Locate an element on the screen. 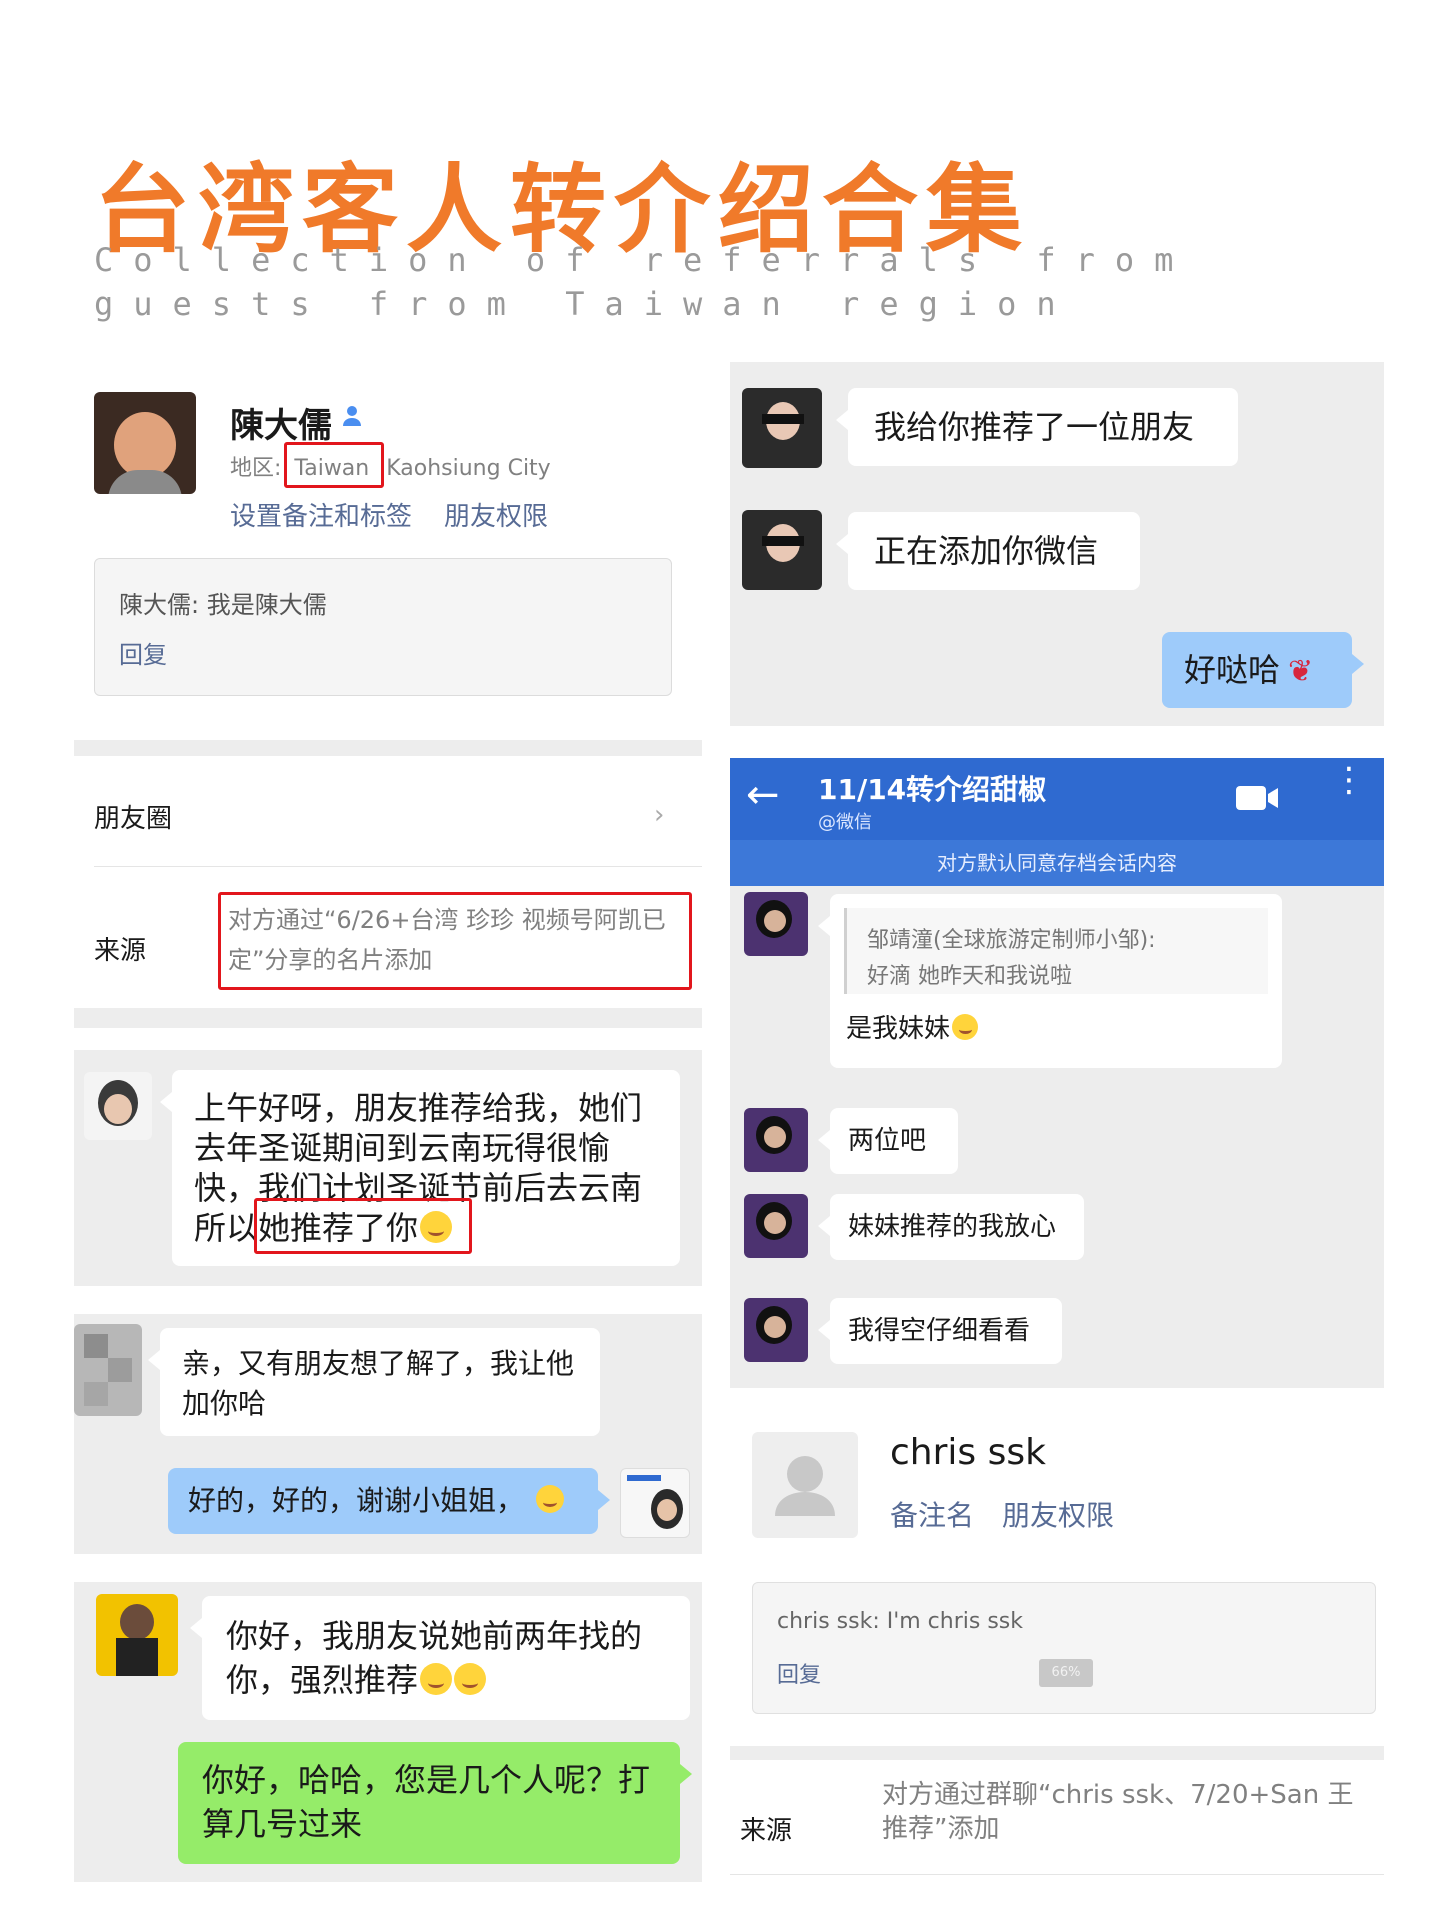  message-bubble-outgoing: 好的，好的，谢谢小姐姐， is located at coordinates (389, 1501).